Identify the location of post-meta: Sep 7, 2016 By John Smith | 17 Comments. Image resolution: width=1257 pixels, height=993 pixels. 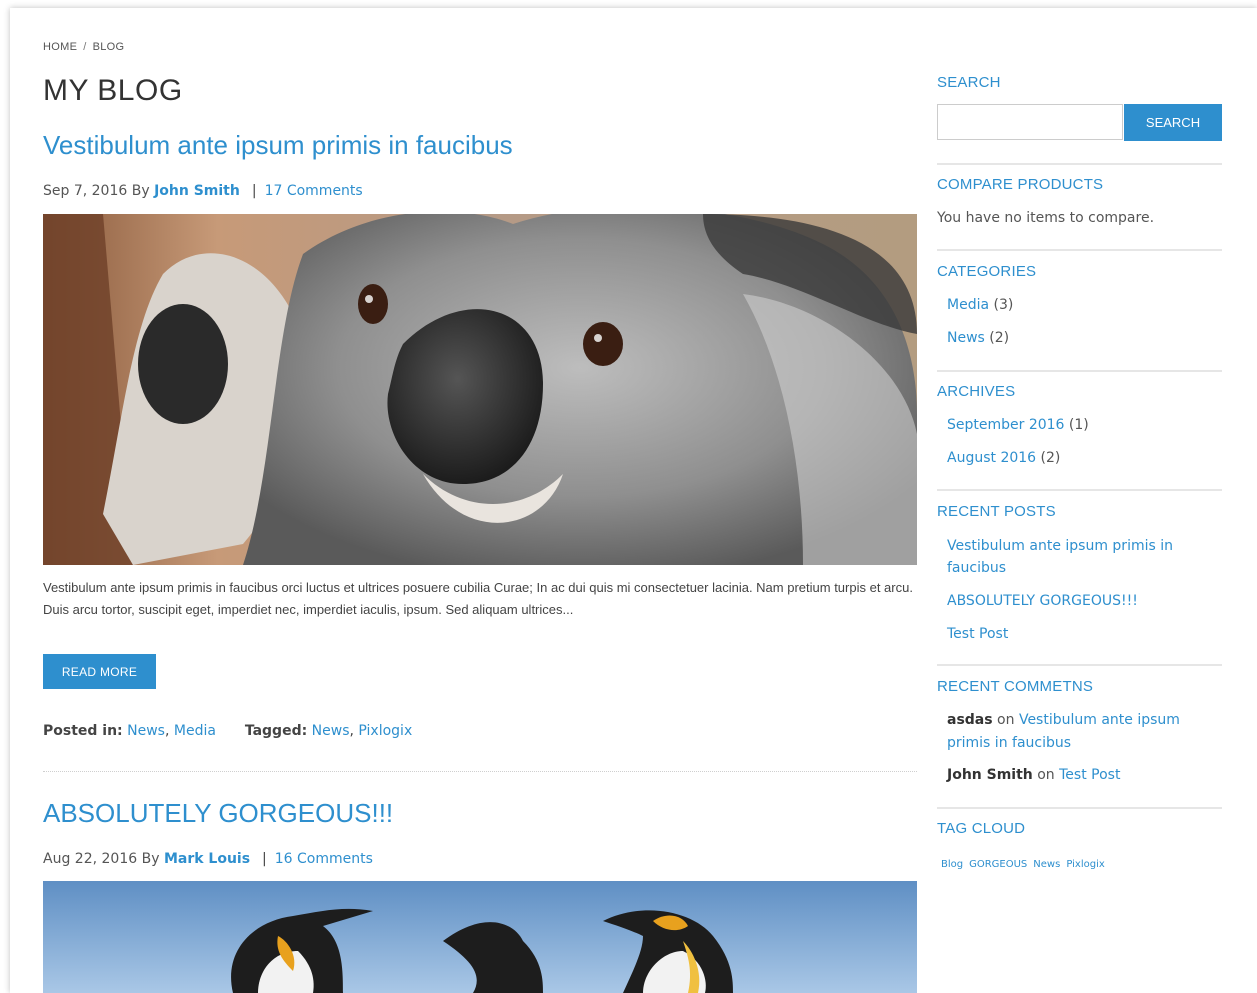
(203, 191).